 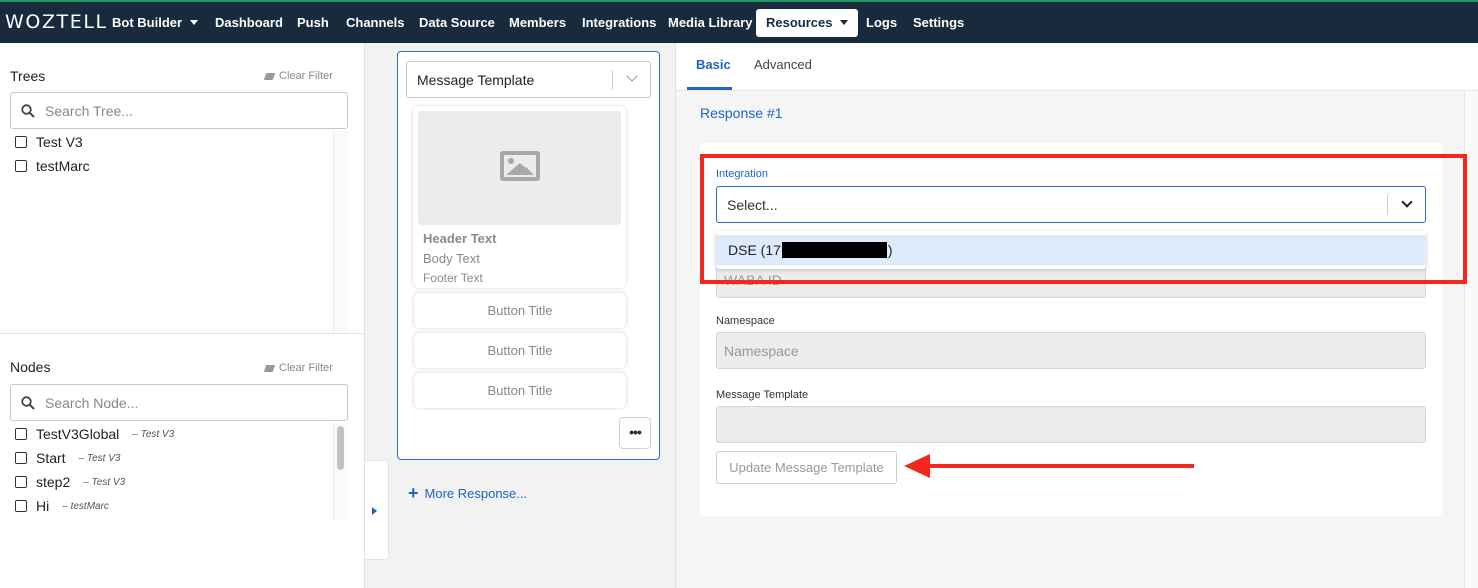 I want to click on response-type-select: Message Template, so click(x=528, y=79).